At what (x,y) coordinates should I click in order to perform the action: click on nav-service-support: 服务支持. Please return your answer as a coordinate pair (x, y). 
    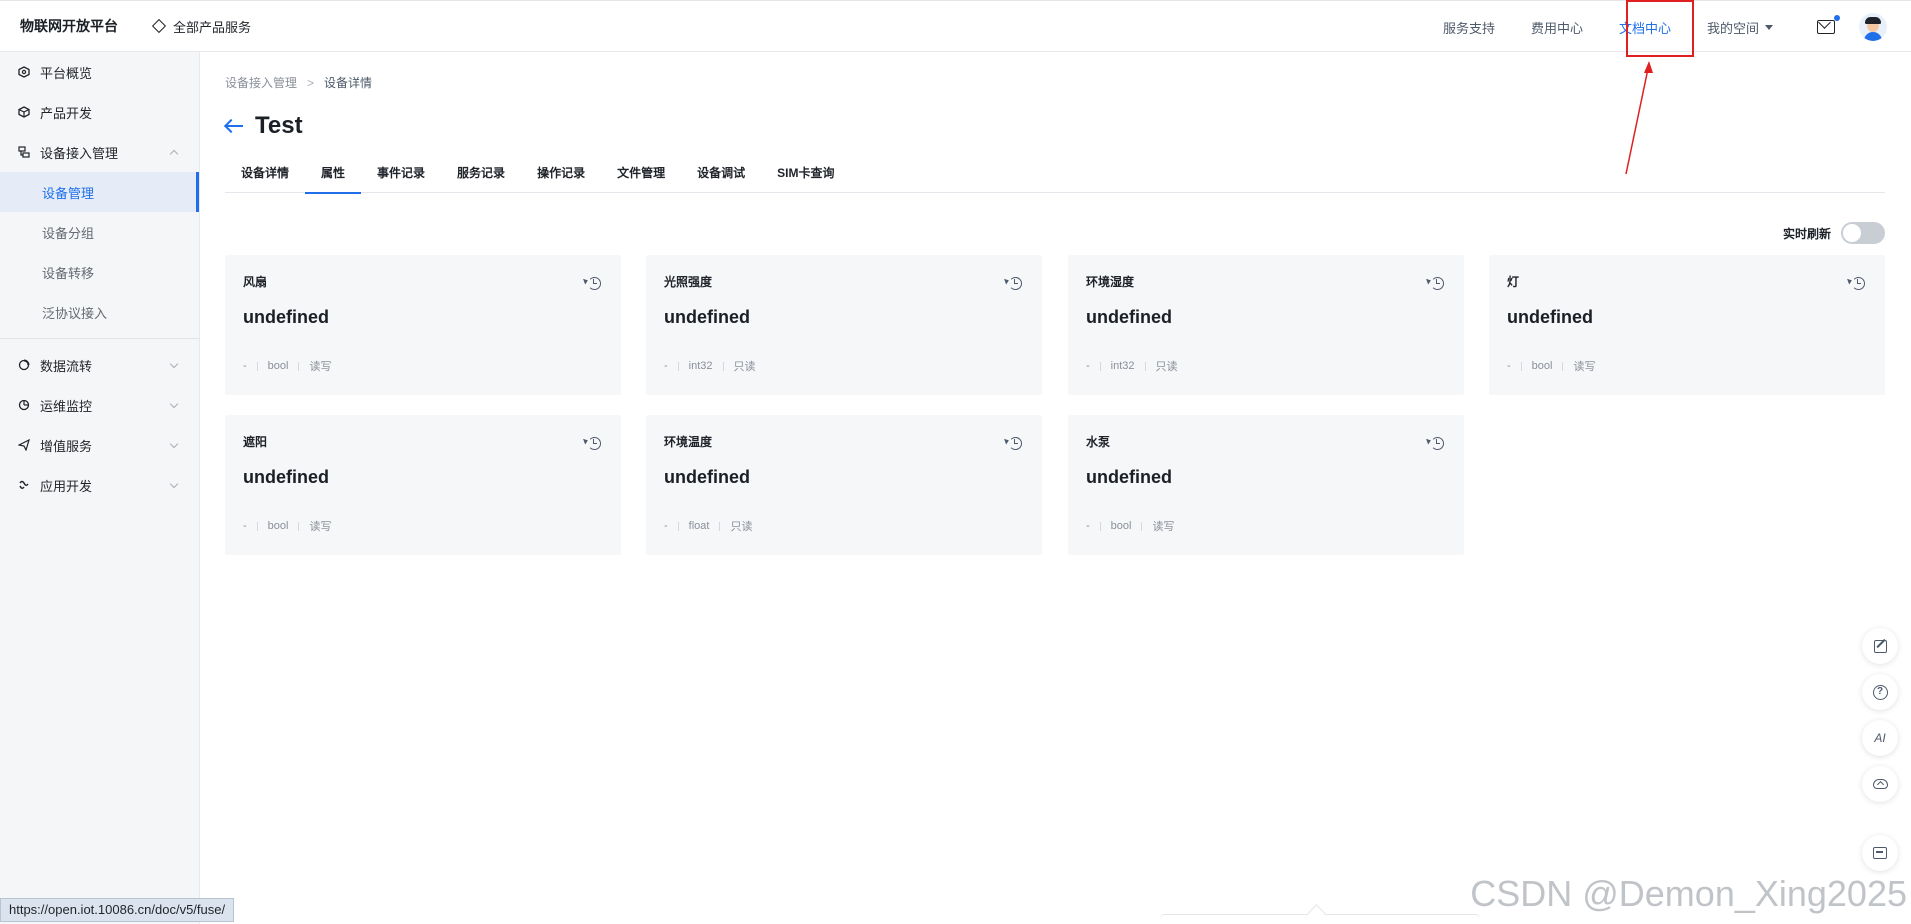
    Looking at the image, I should click on (1469, 27).